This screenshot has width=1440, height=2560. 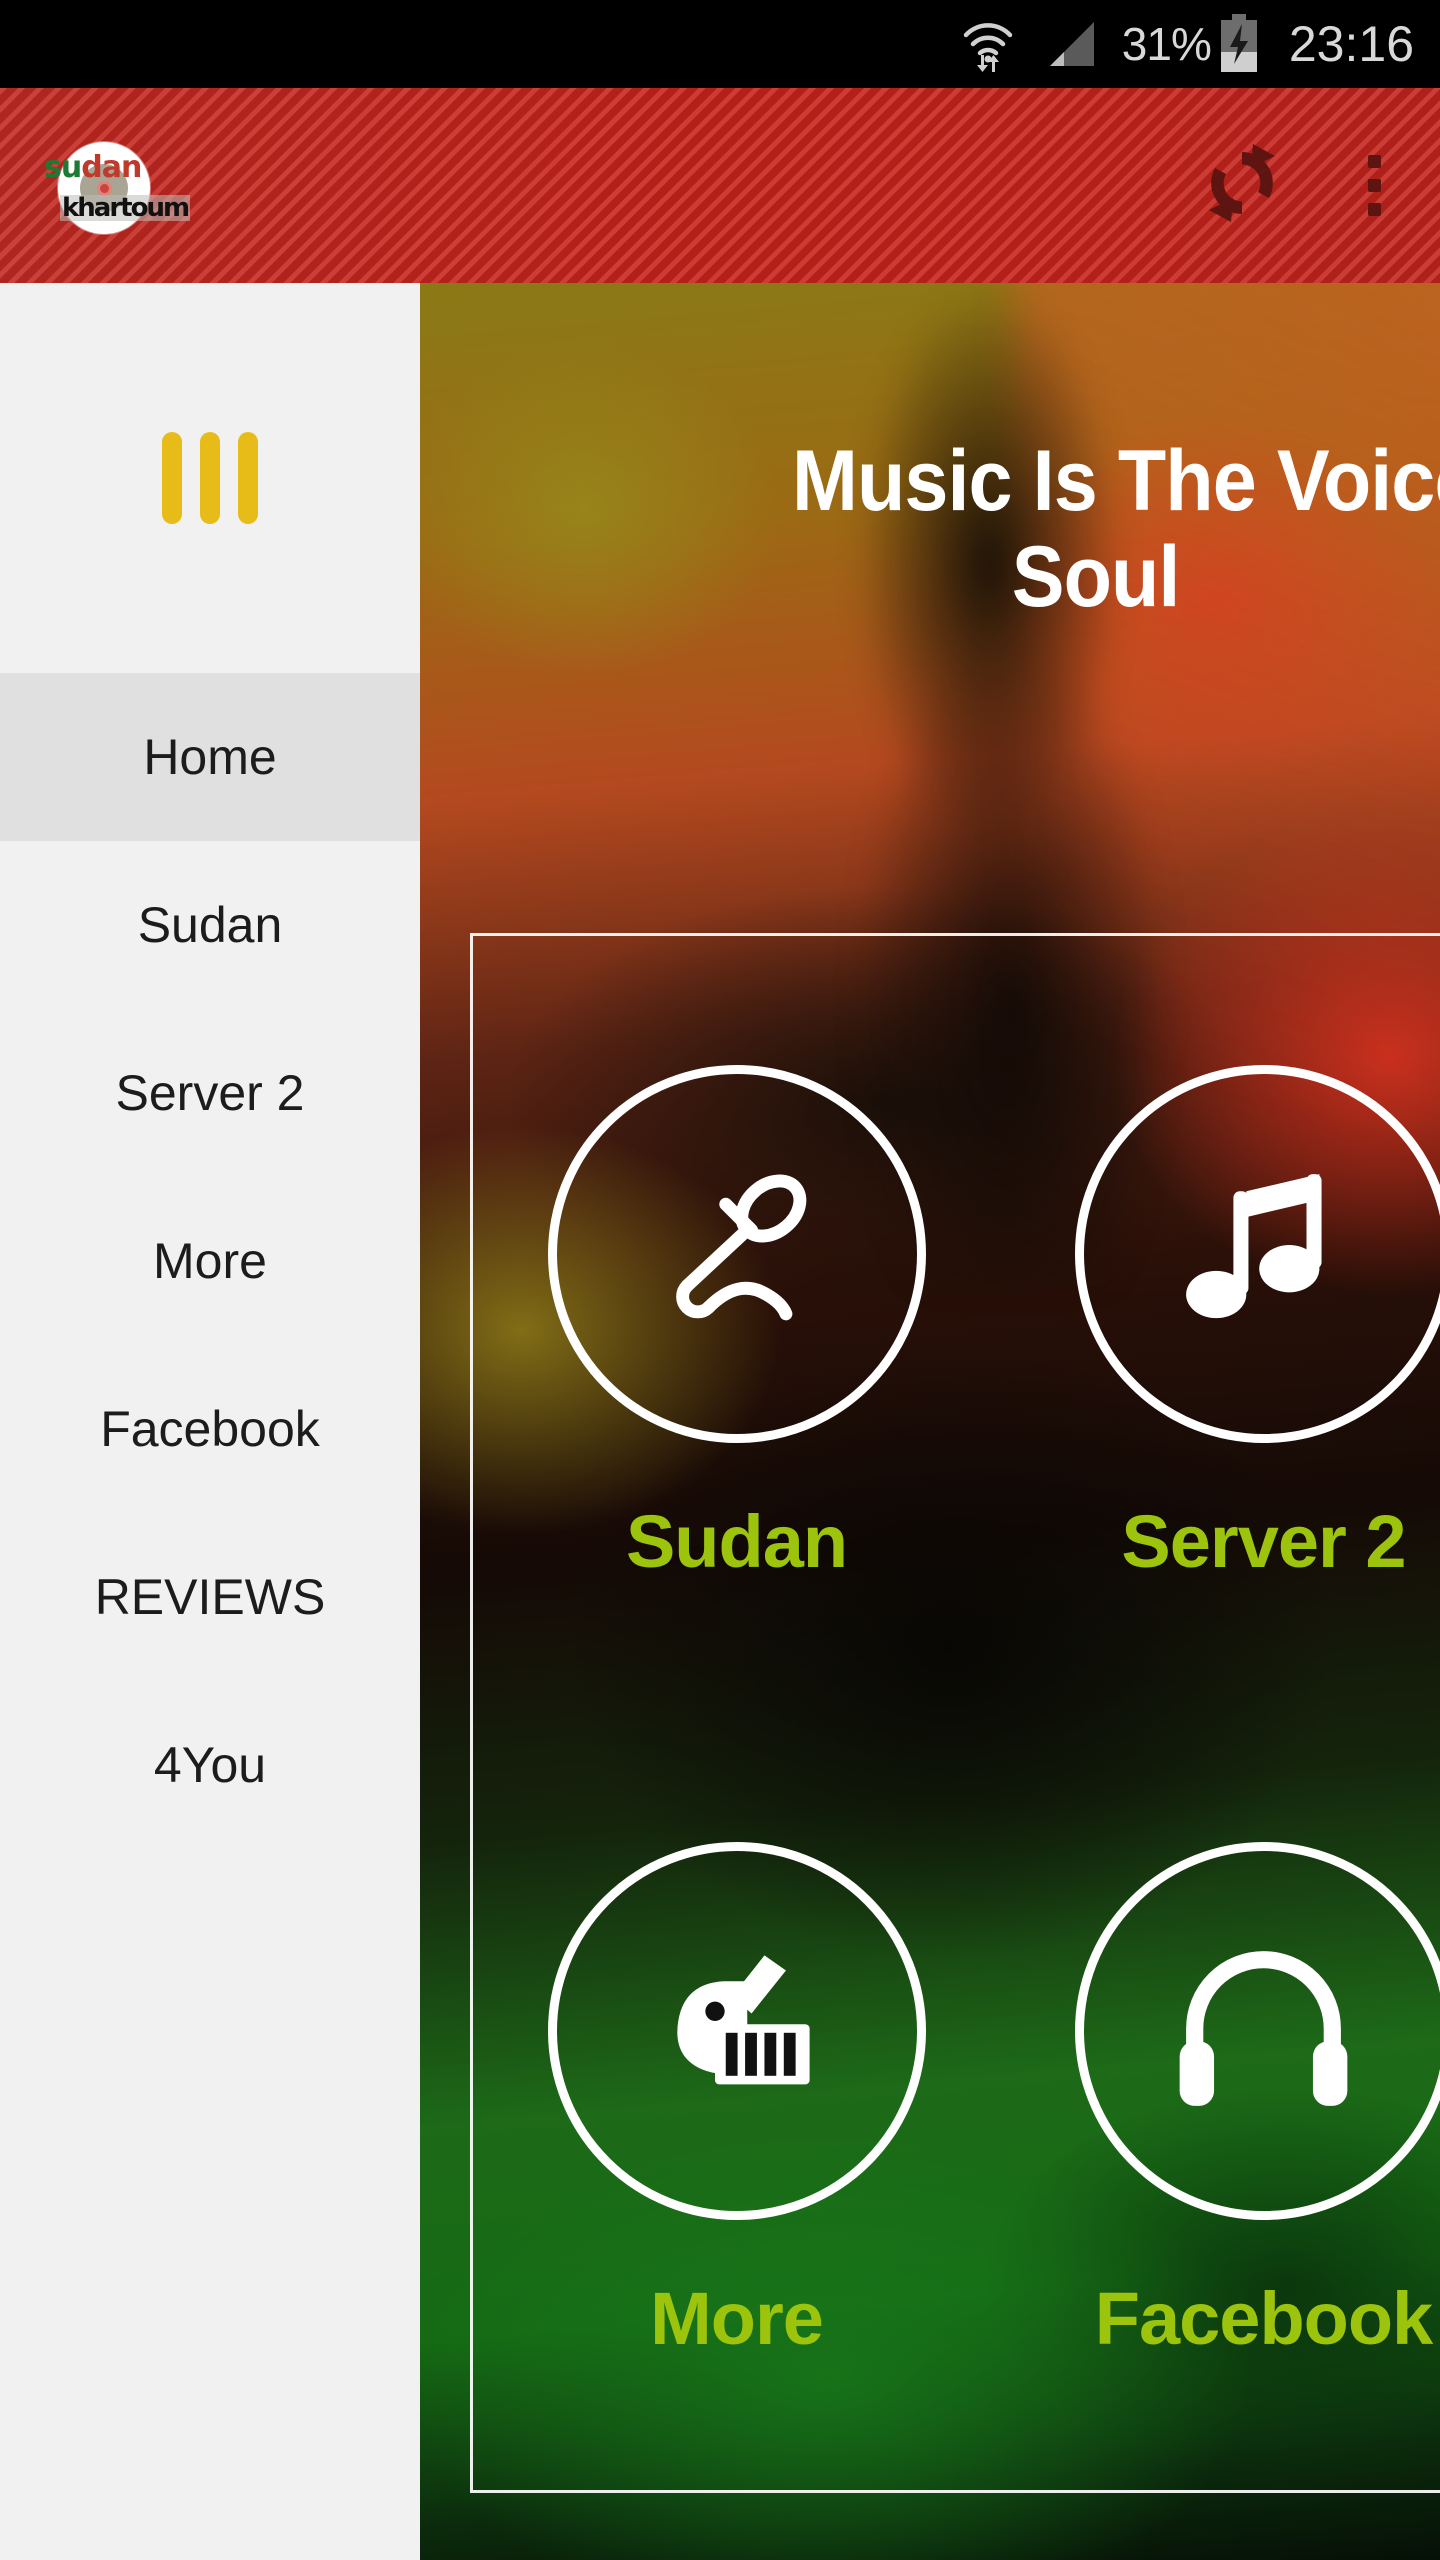 I want to click on refresh-button, so click(x=1242, y=185).